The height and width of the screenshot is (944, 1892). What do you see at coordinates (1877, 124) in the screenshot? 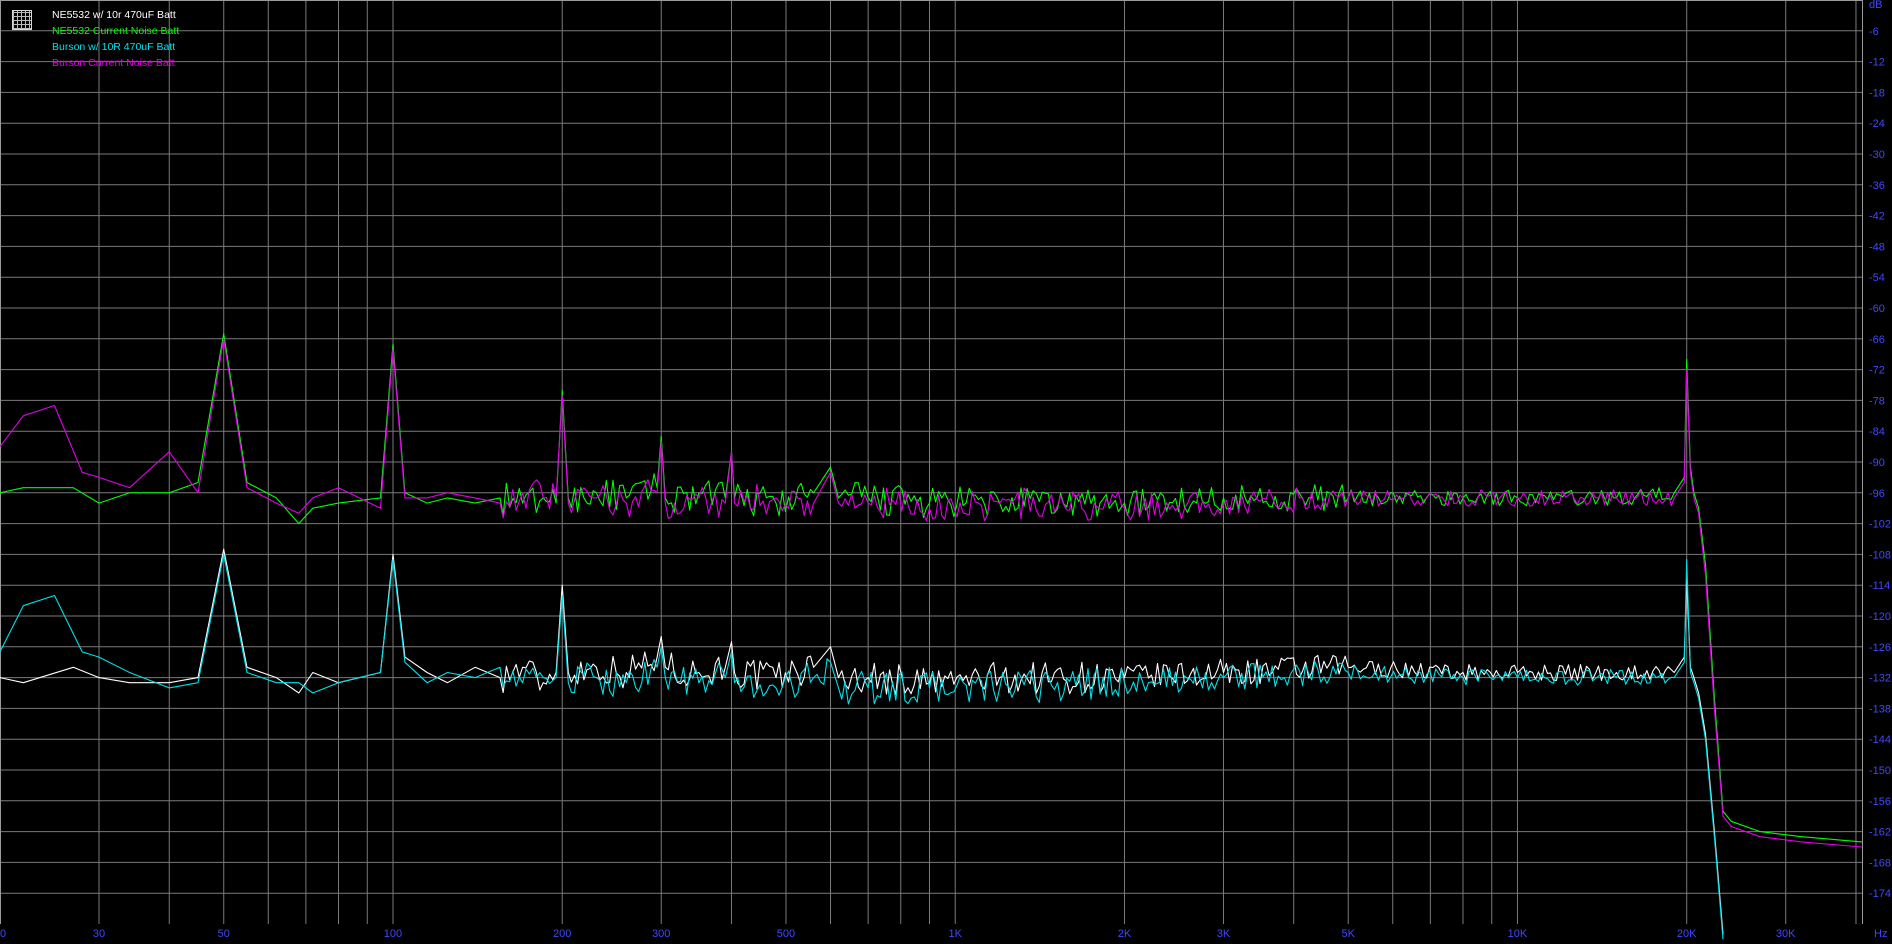
I see `y-tick-label: -24` at bounding box center [1877, 124].